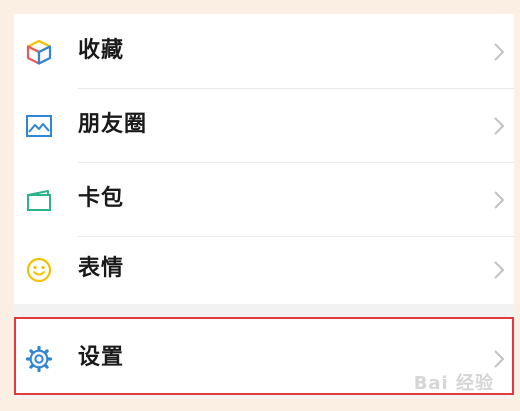 The width and height of the screenshot is (520, 411). What do you see at coordinates (113, 124) in the screenshot?
I see `menu-item-label: 朋友圈` at bounding box center [113, 124].